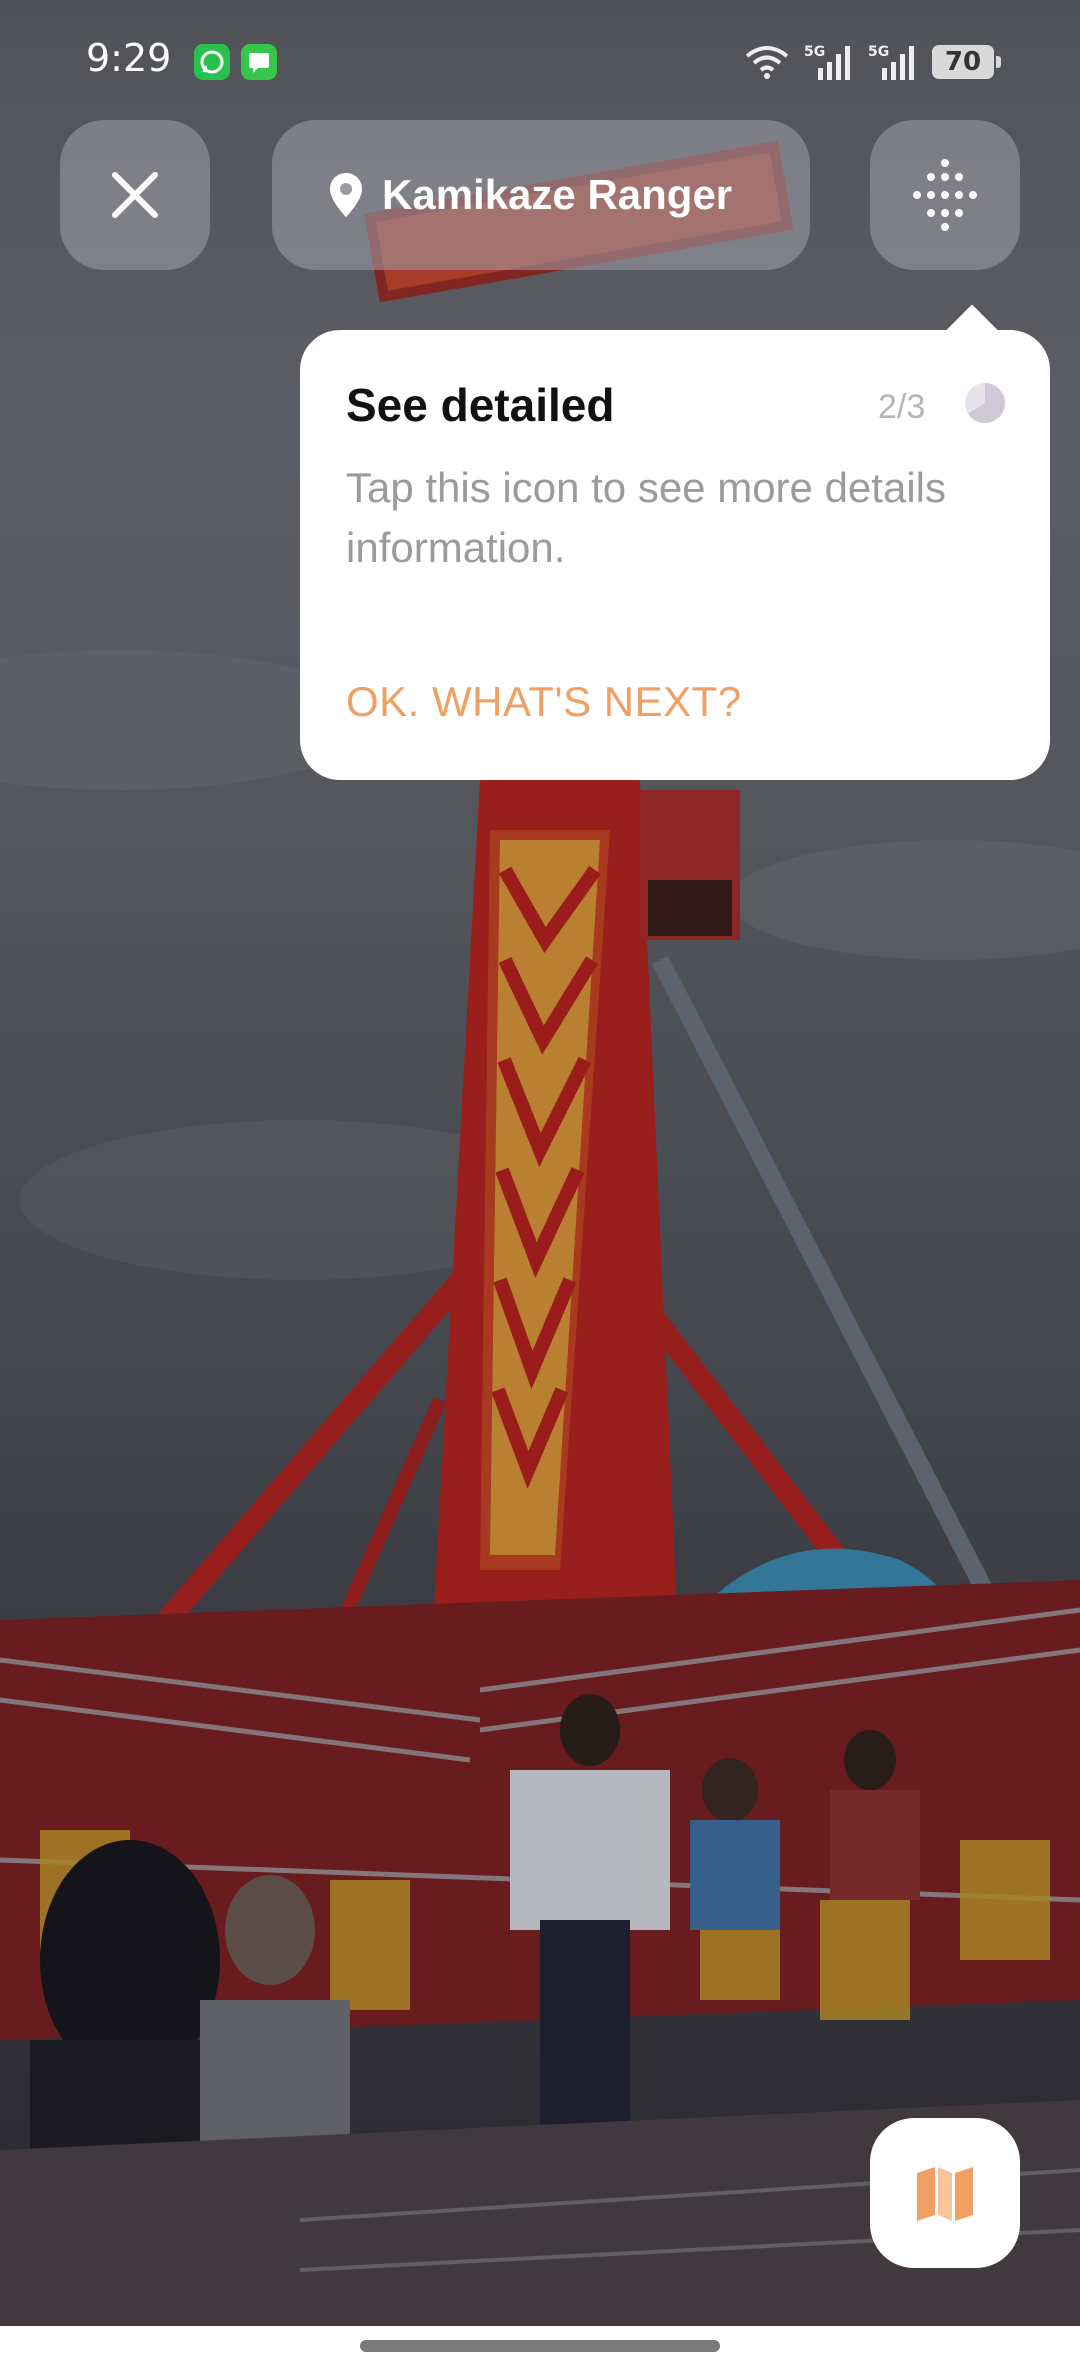 This screenshot has height=2374, width=1080. I want to click on map-pin-icon, so click(346, 195).